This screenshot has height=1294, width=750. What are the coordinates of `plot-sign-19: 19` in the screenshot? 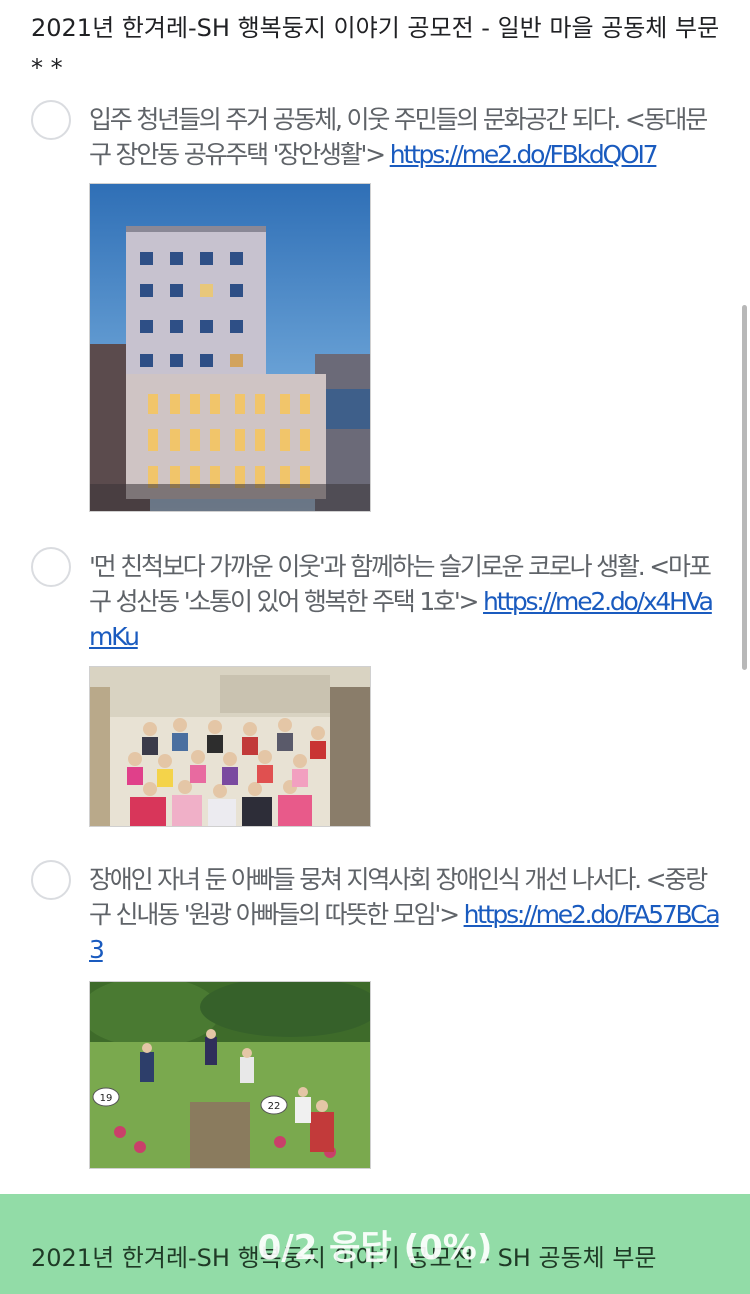 It's located at (106, 1098).